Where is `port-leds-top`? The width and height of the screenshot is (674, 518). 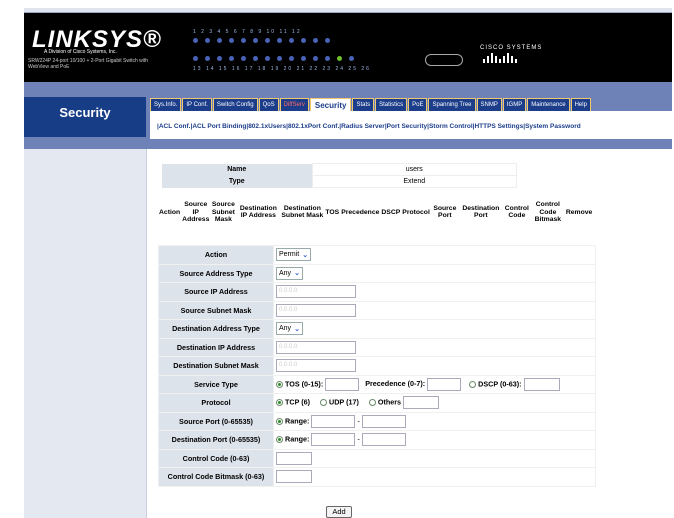 port-leds-top is located at coordinates (261, 40).